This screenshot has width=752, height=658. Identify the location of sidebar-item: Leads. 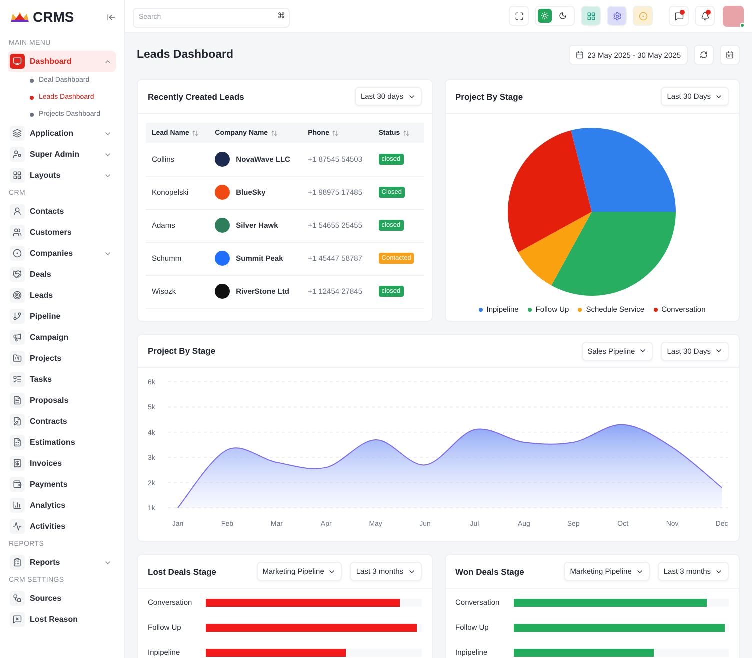
(62, 295).